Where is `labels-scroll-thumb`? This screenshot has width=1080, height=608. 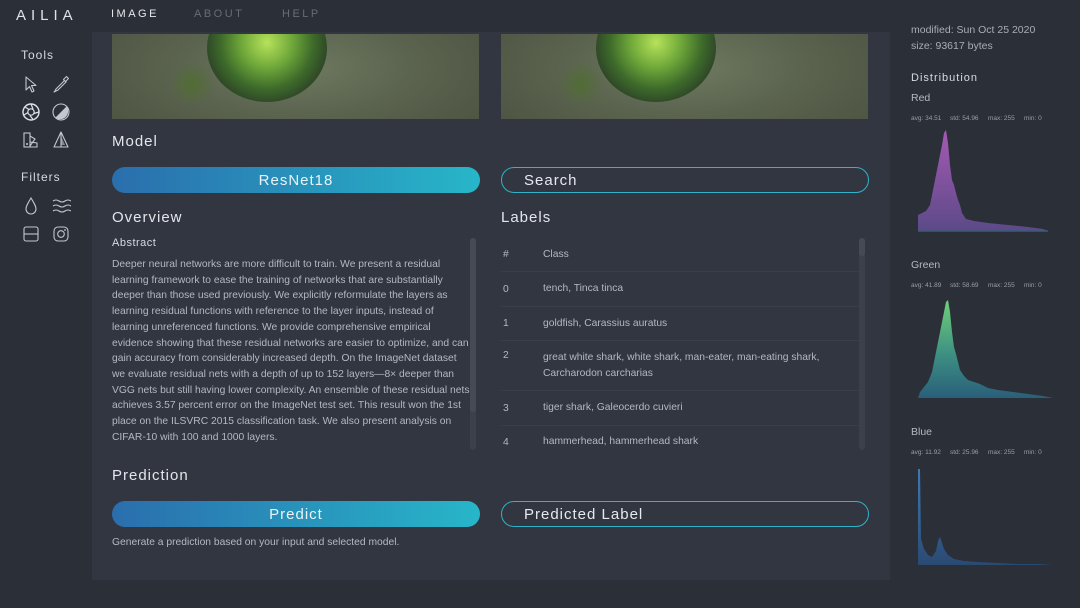 labels-scroll-thumb is located at coordinates (862, 247).